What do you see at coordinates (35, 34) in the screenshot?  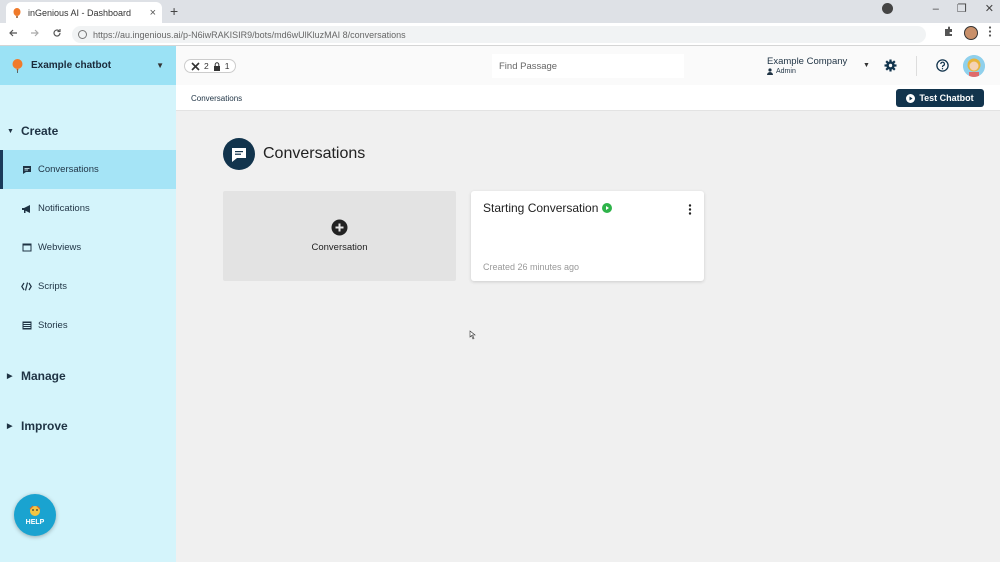 I see `forward-icon` at bounding box center [35, 34].